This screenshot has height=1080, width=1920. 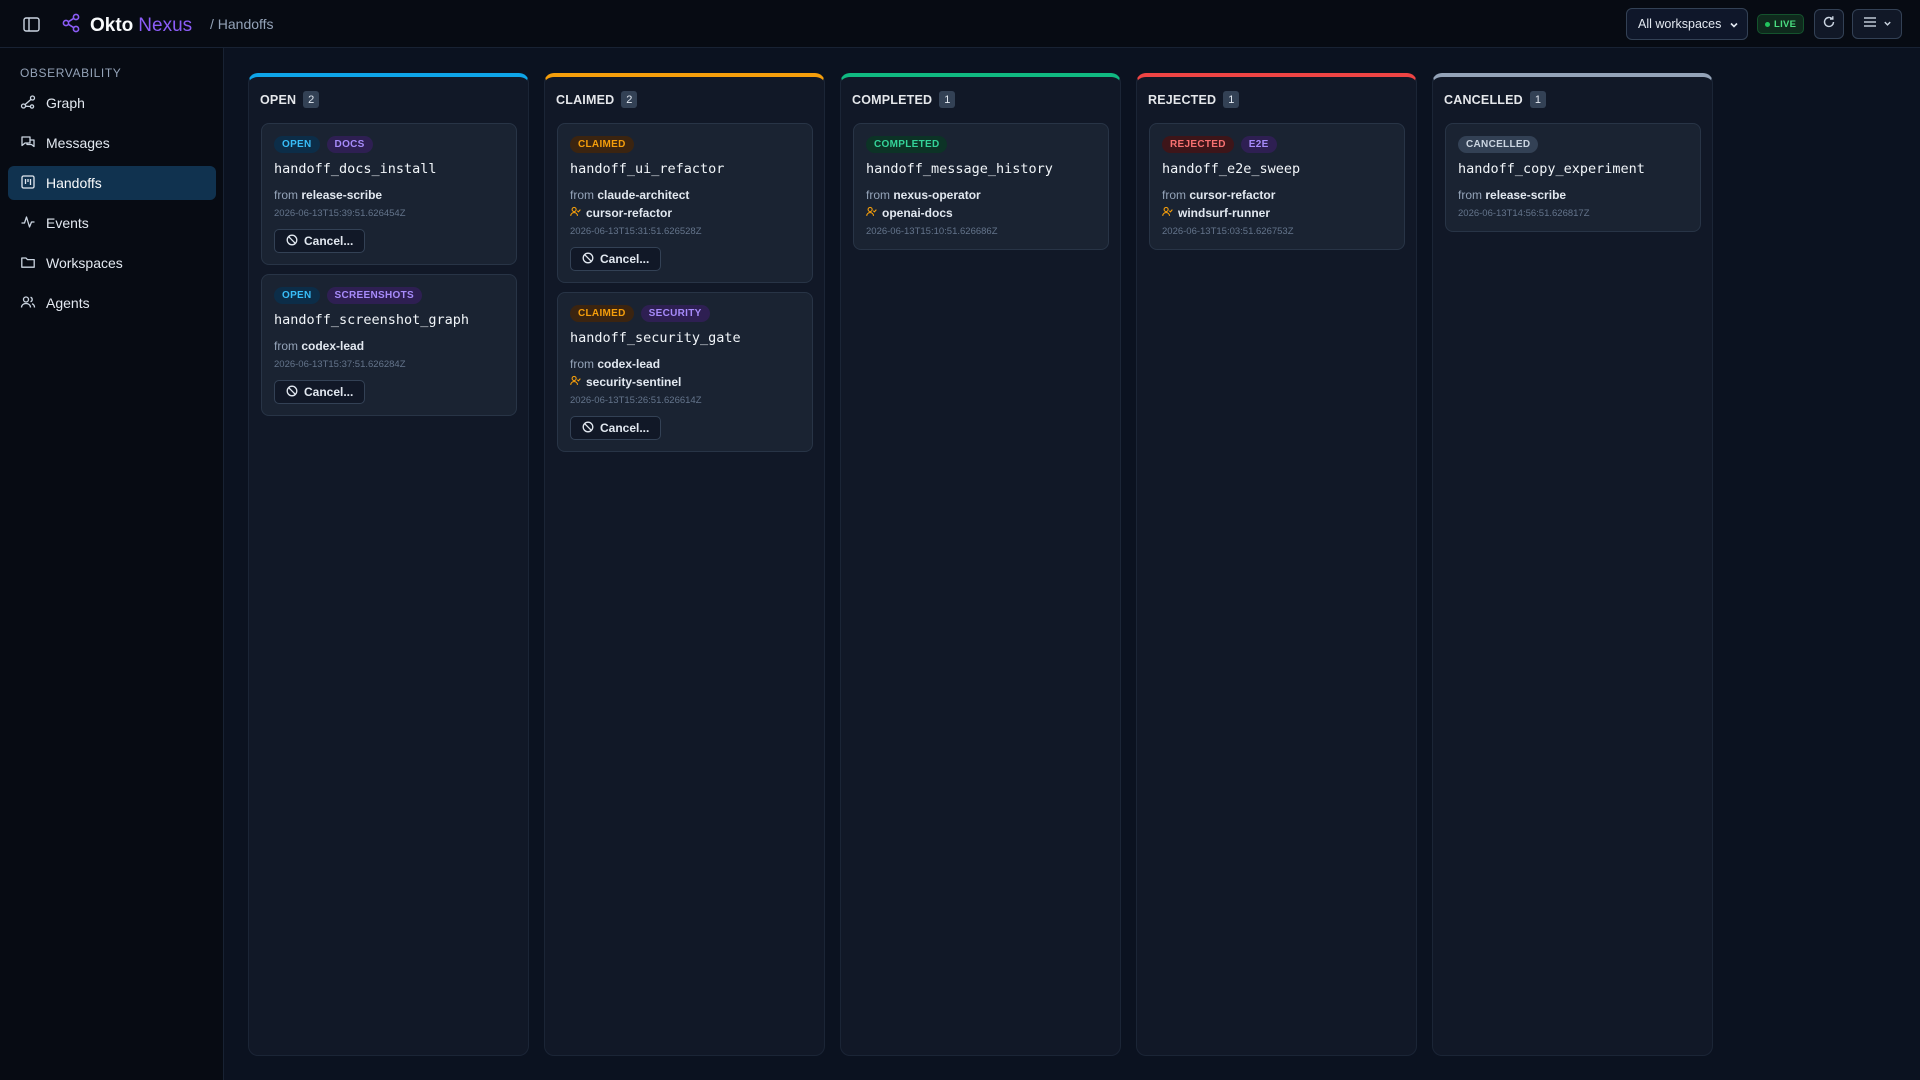 What do you see at coordinates (28, 303) in the screenshot?
I see `users-icon` at bounding box center [28, 303].